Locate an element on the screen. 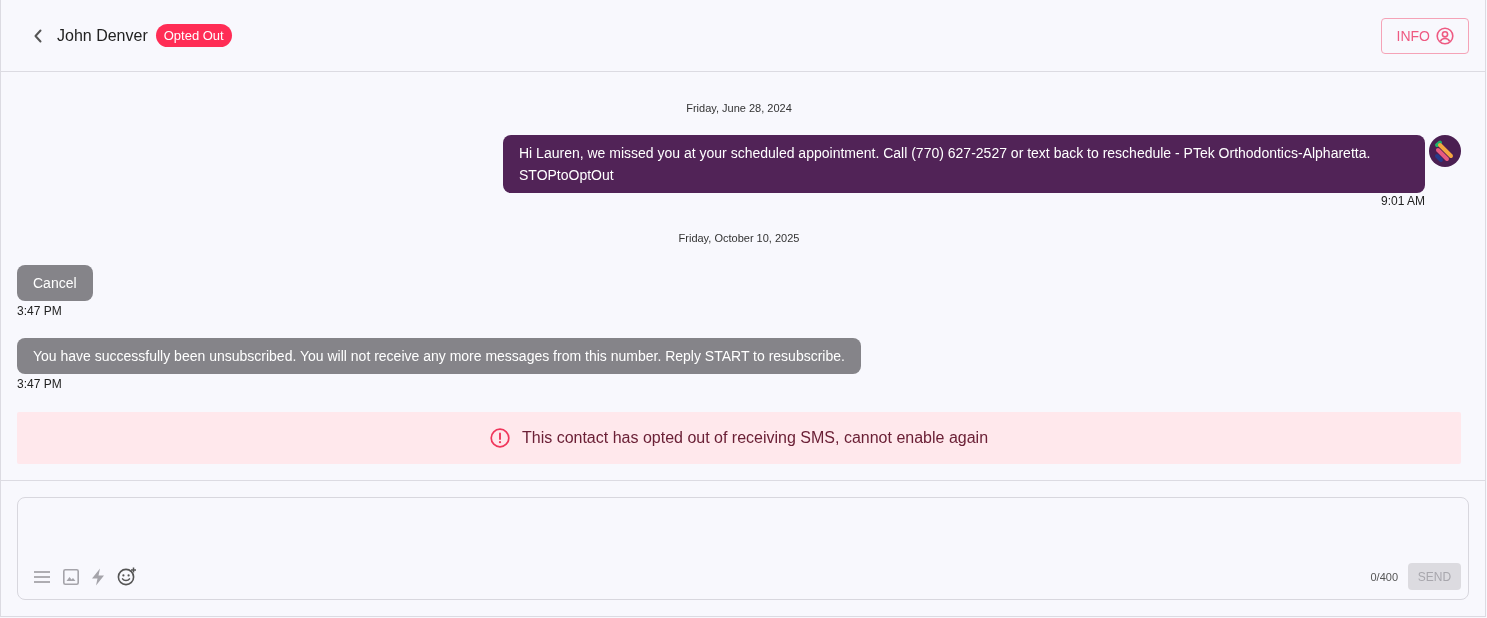 Image resolution: width=1487 pixels, height=618 pixels. chevron-left-icon is located at coordinates (38, 35).